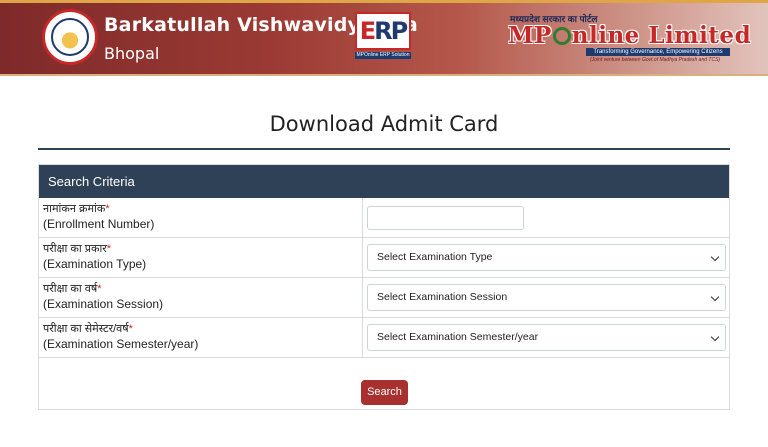 The image size is (768, 447). I want to click on examination-type-select: Select Examination Type, so click(546, 257).